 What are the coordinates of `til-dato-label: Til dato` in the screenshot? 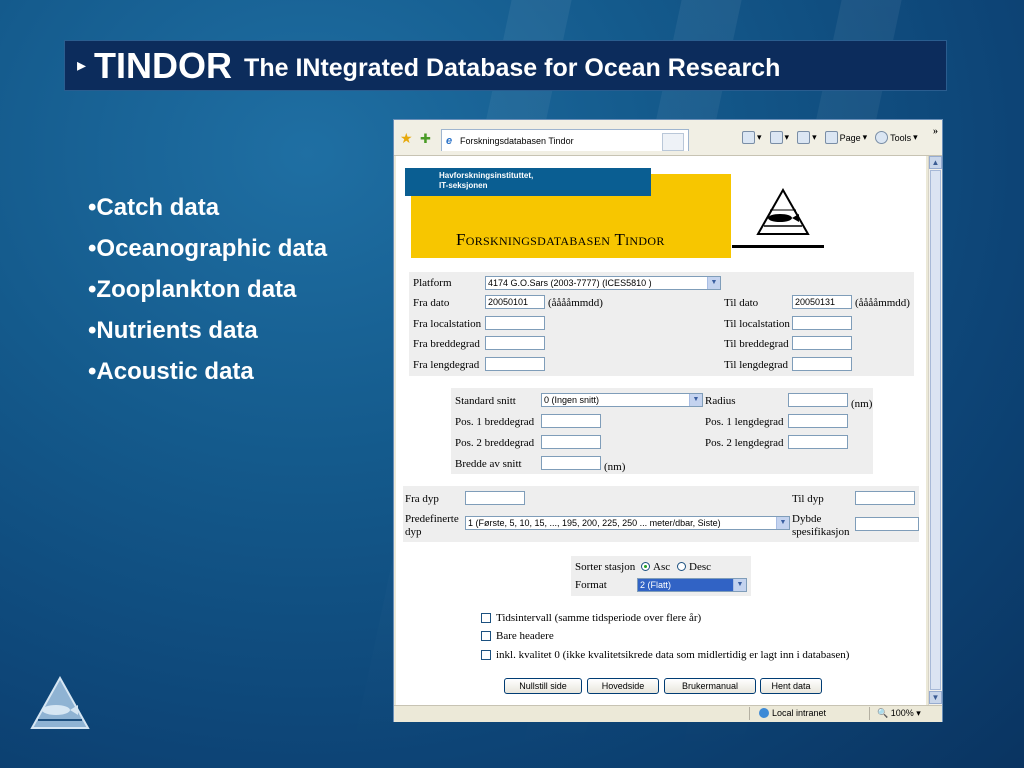 It's located at (741, 303).